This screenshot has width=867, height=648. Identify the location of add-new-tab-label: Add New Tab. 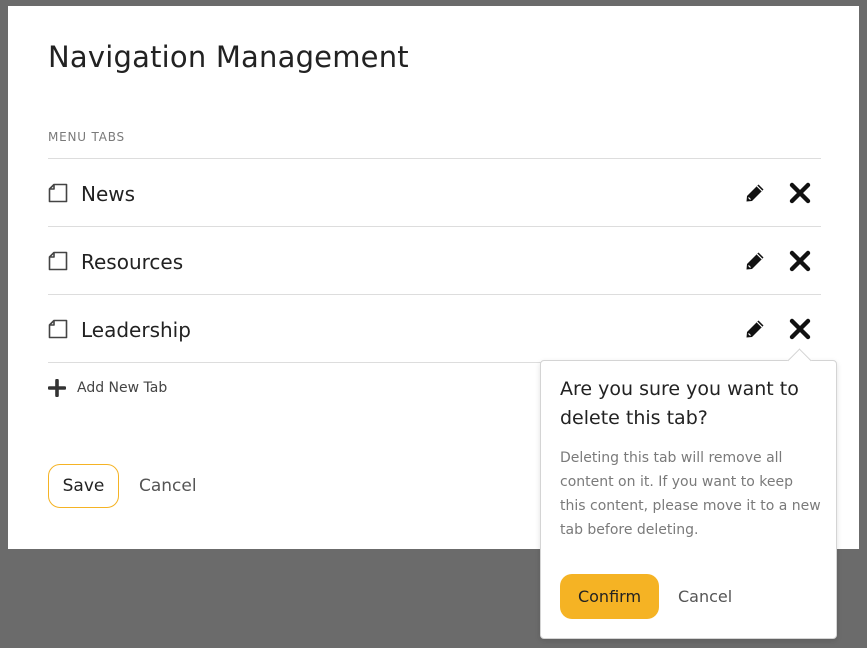
(122, 388).